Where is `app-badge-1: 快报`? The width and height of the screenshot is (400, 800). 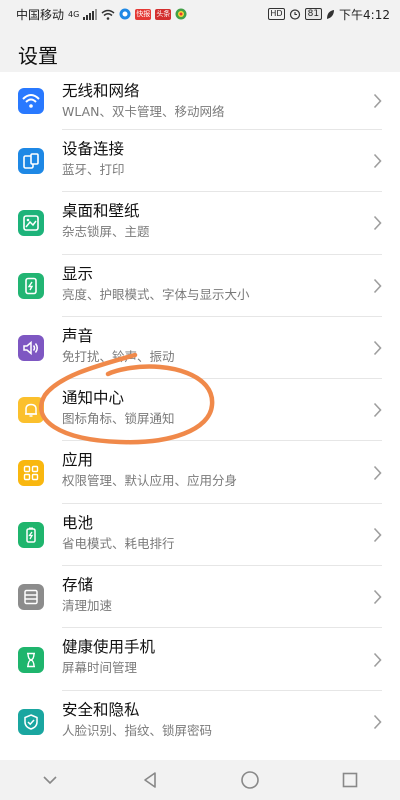 app-badge-1: 快报 is located at coordinates (143, 14).